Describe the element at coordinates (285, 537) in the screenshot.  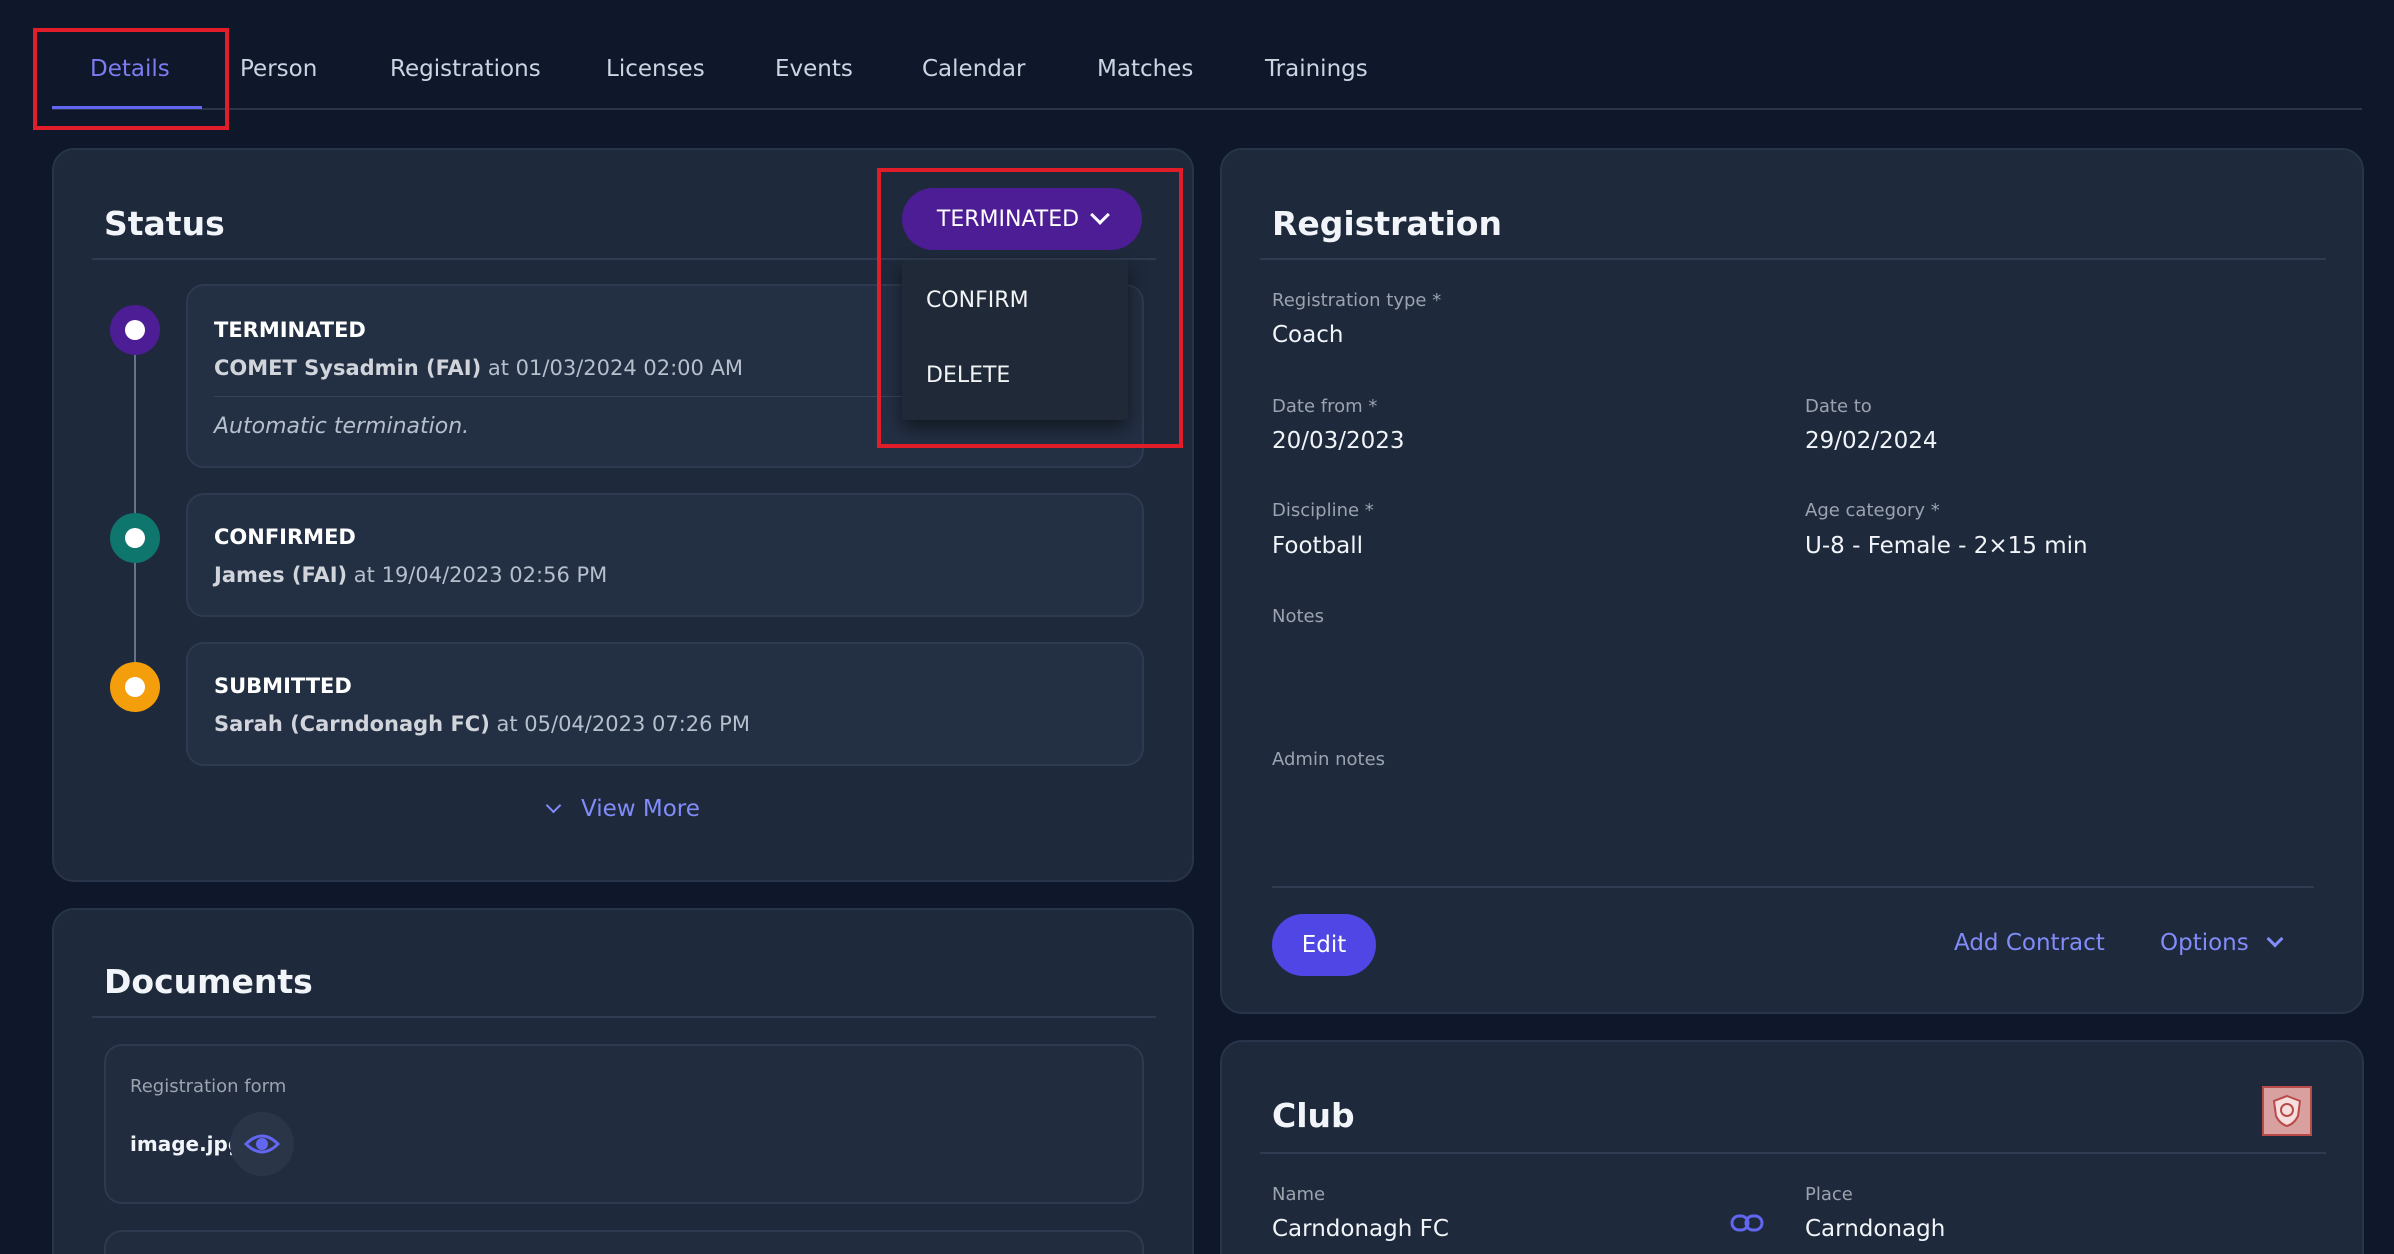
I see `event-title: CONFIRMED` at that location.